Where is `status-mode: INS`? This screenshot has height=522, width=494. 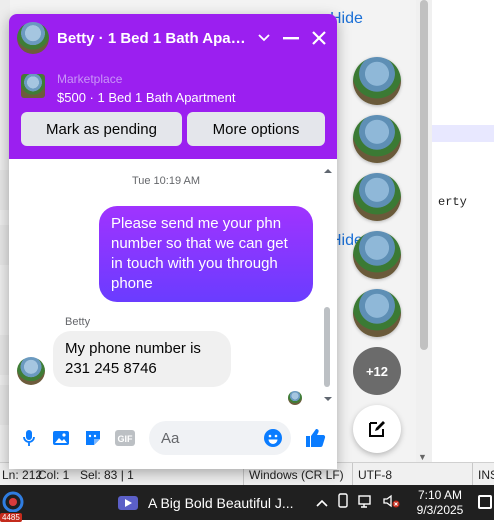 status-mode: INS is located at coordinates (486, 475).